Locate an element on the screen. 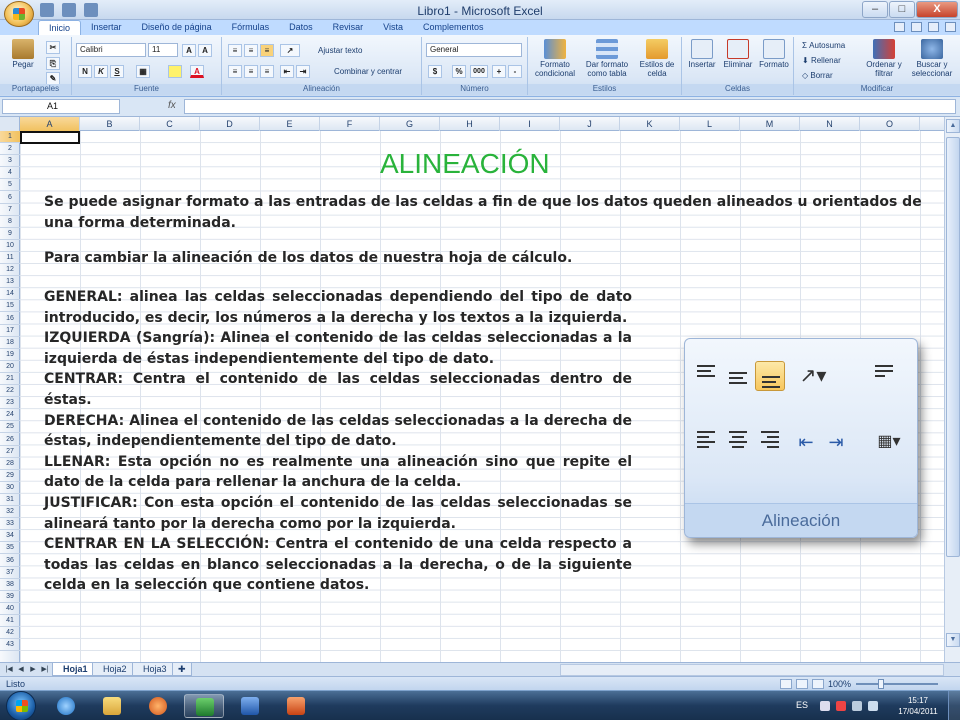  row-header-35: 35 is located at coordinates (10, 548).